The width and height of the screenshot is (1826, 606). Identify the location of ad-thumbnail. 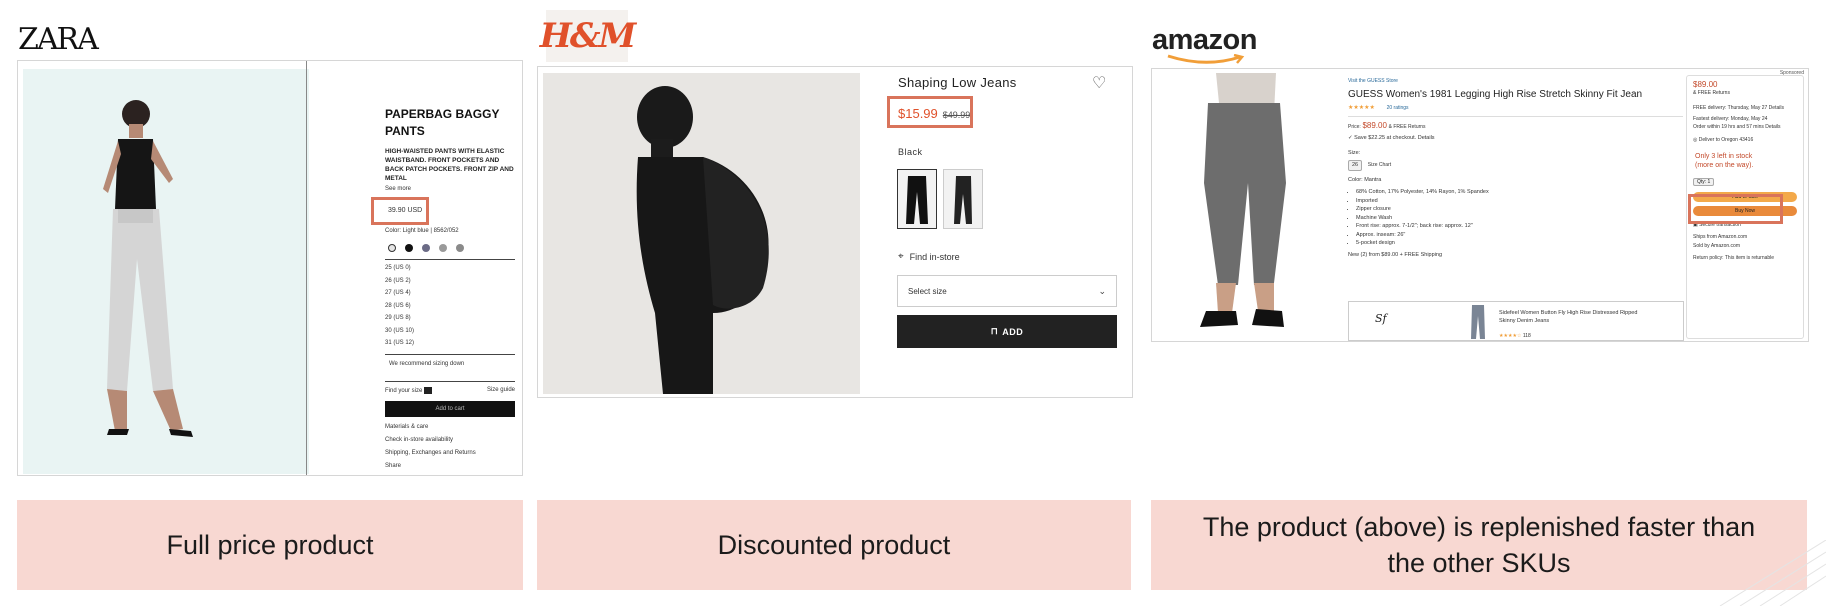
(1478, 322).